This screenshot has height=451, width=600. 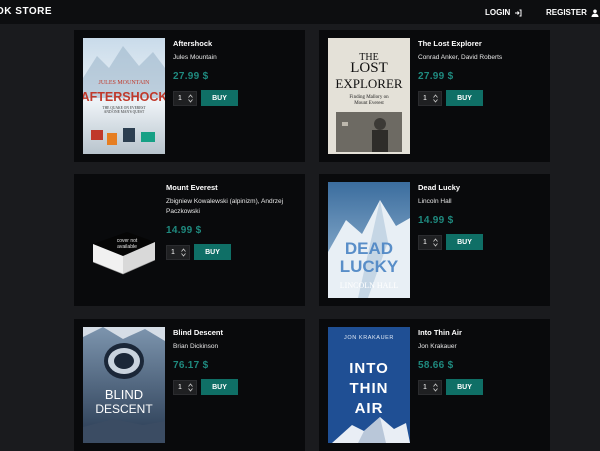 What do you see at coordinates (124, 394) in the screenshot?
I see `cover-title: BLIND` at bounding box center [124, 394].